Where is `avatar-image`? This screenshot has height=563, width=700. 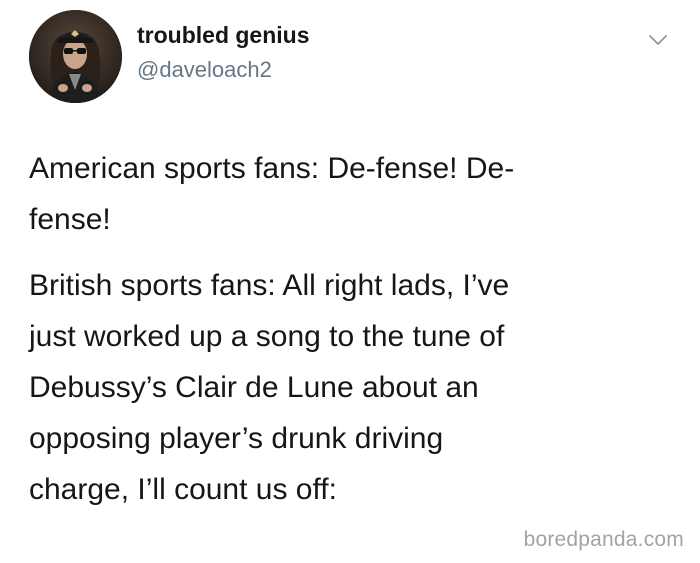
avatar-image is located at coordinates (75, 56).